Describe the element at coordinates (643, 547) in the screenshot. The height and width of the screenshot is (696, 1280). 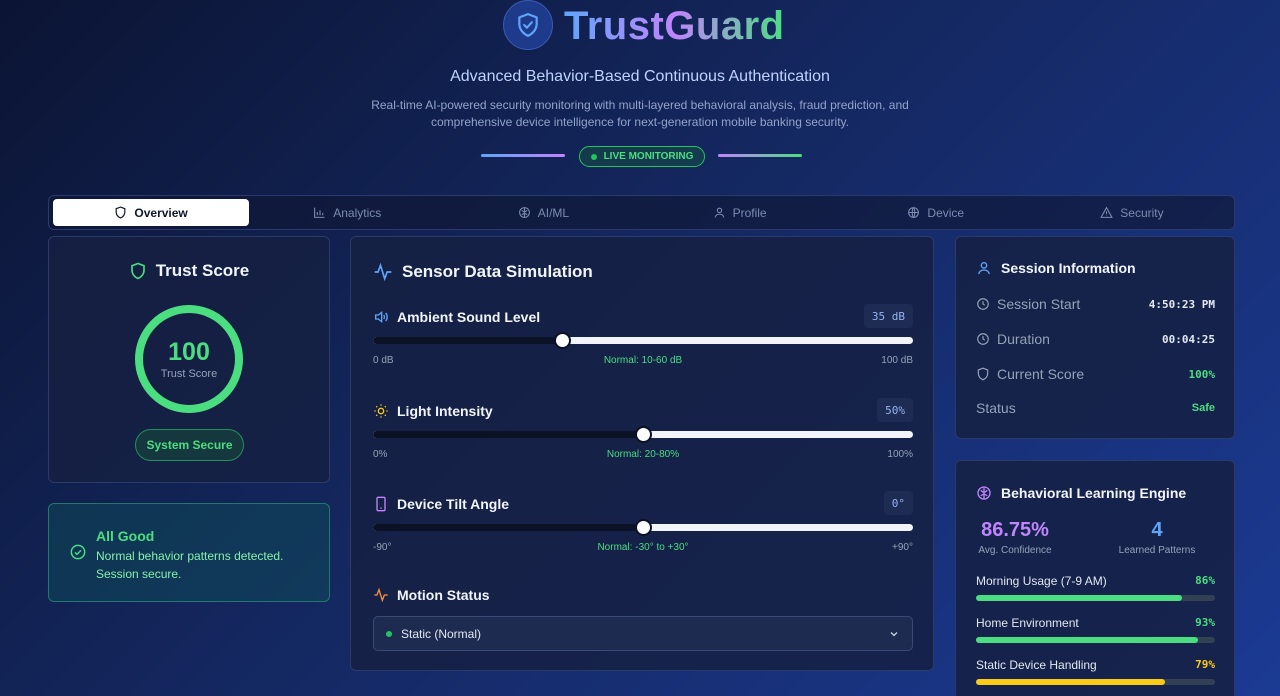
I see `scale-normal: Normal: -30° to +30°` at that location.